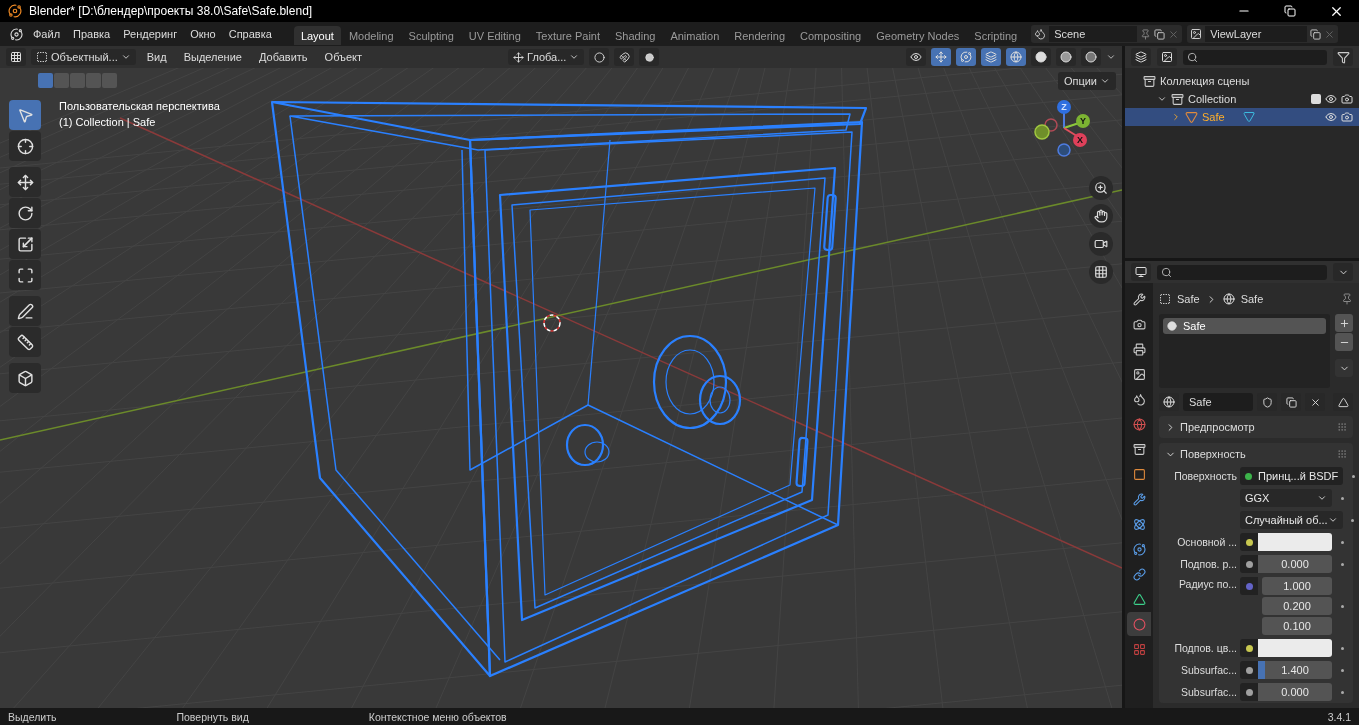 Image resolution: width=1359 pixels, height=725 pixels. Describe the element at coordinates (1297, 626) in the screenshot. I see `number-field: 0.100` at that location.